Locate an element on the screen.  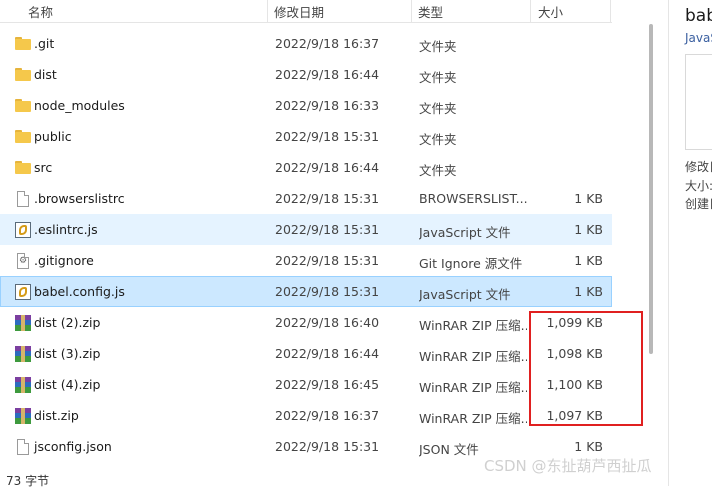
preview-created-label: 创建日期: is located at coordinates (698, 204).